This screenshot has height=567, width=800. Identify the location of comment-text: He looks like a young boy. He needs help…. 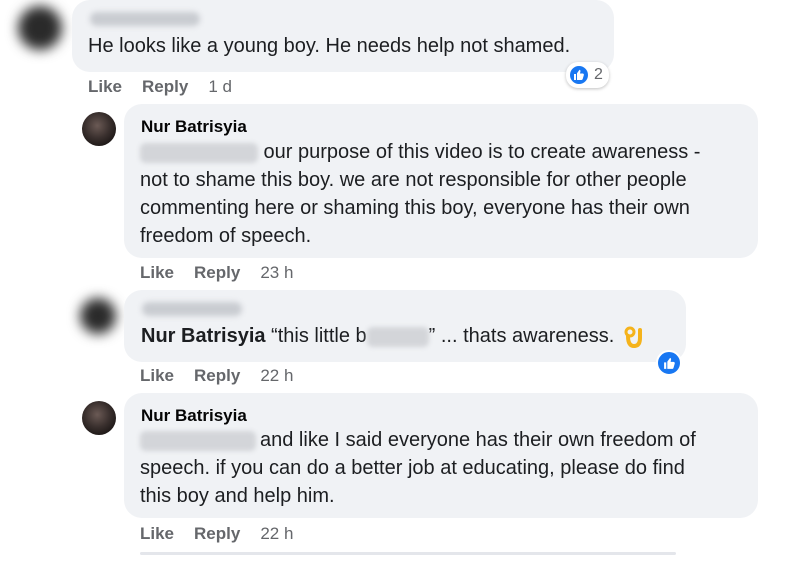
(329, 46).